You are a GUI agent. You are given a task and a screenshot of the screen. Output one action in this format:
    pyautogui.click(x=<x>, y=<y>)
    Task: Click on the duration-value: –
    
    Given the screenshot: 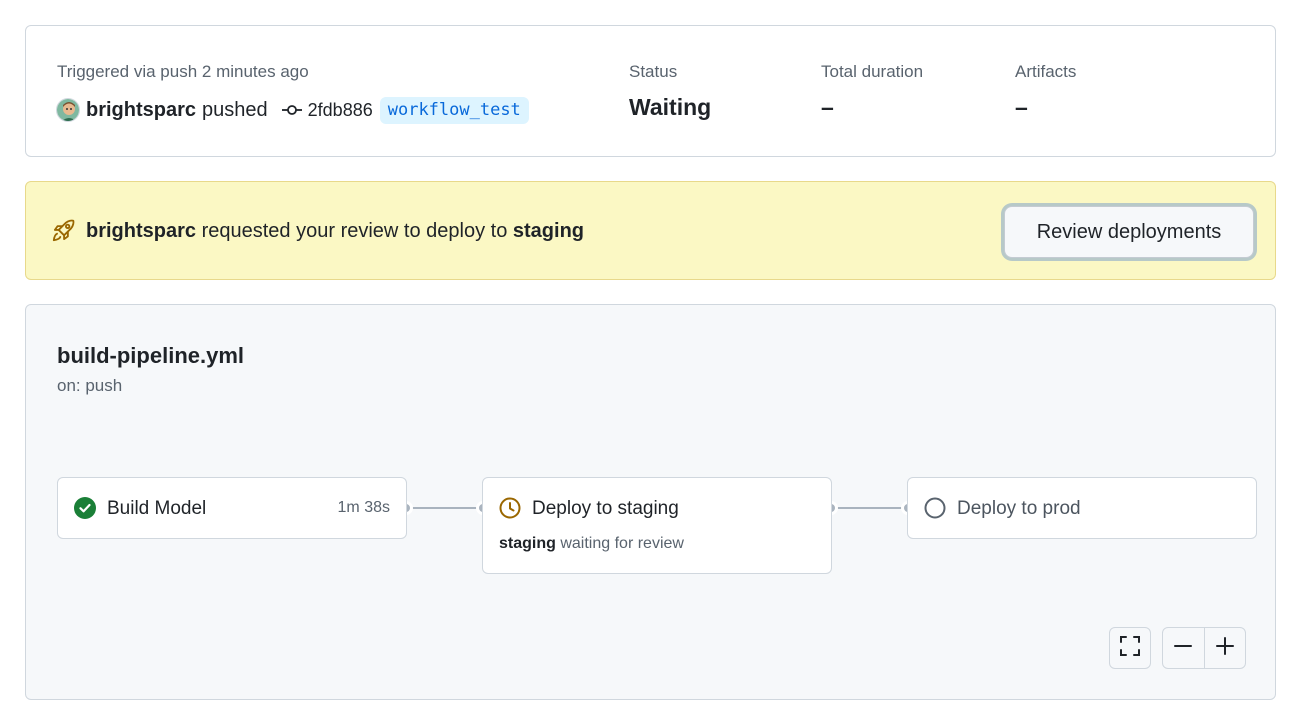 What is the action you would take?
    pyautogui.click(x=827, y=107)
    